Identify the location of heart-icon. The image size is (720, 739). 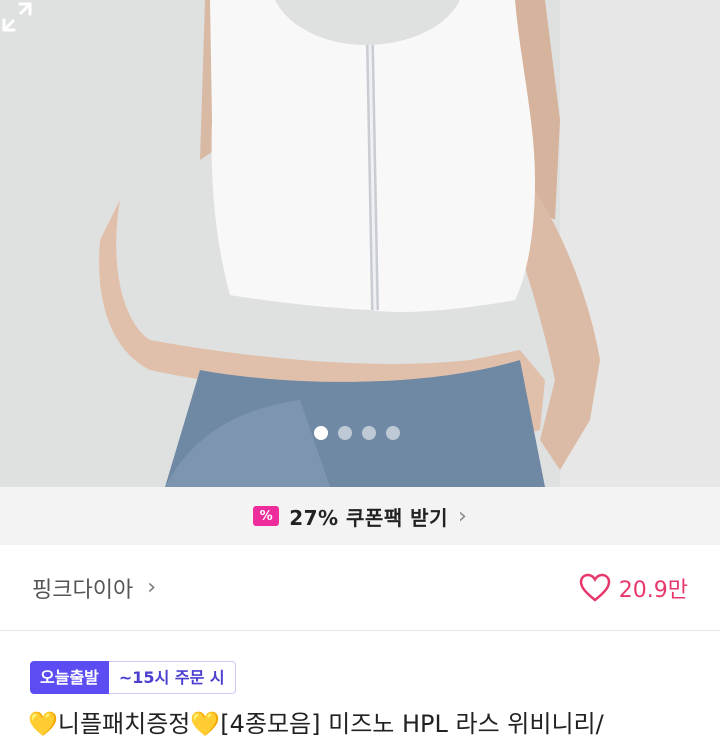
(595, 587).